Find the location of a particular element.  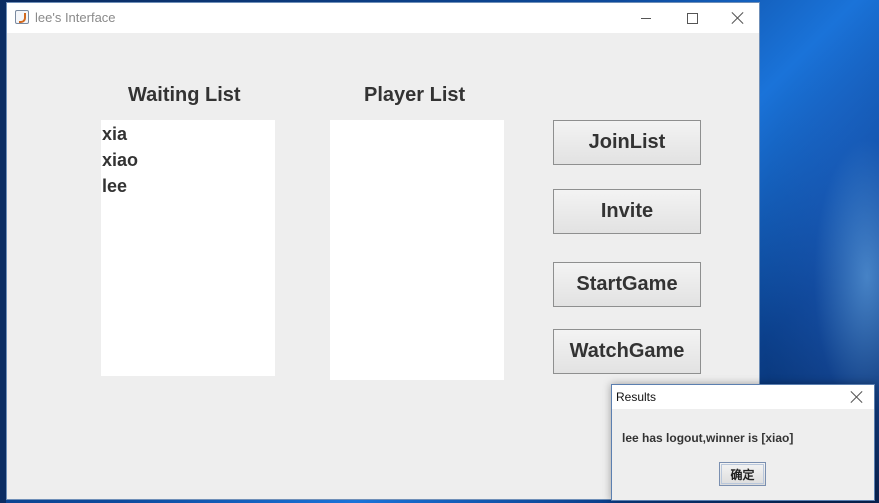

maximize-button is located at coordinates (692, 18).